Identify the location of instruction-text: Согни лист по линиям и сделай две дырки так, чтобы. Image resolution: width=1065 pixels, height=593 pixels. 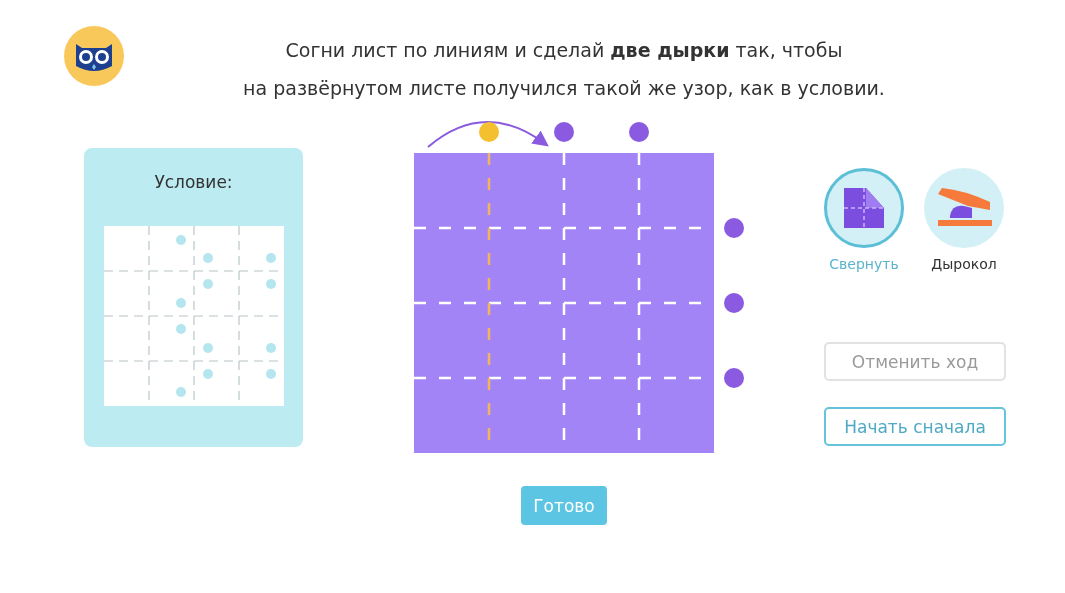
(564, 50).